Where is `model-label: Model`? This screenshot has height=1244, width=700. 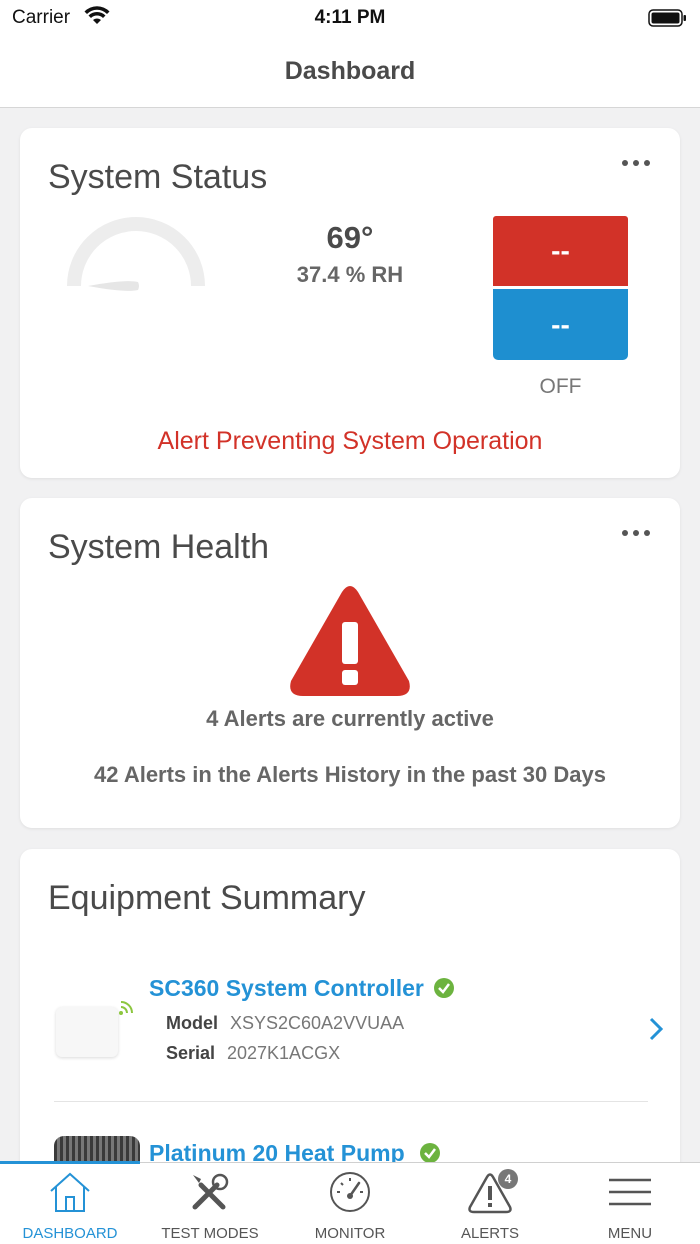 model-label: Model is located at coordinates (192, 1023).